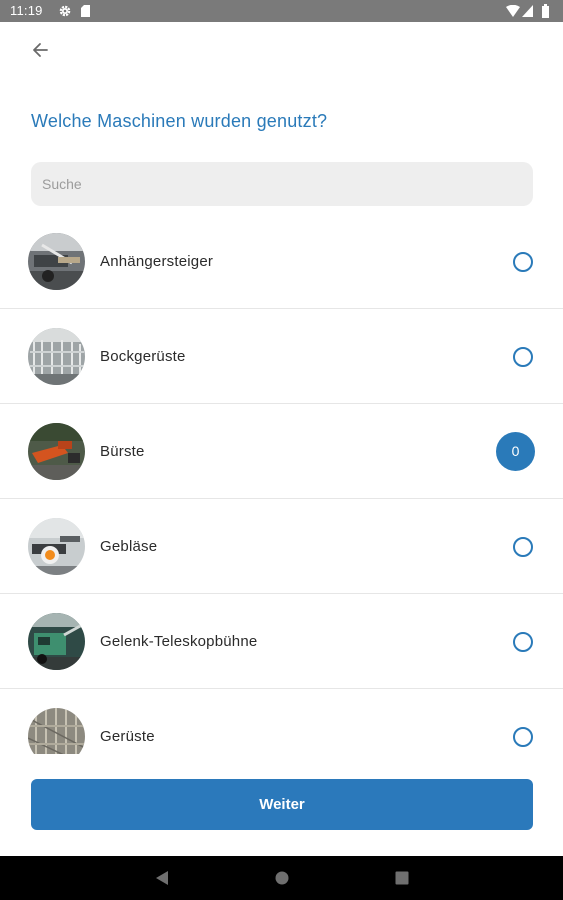 The image size is (563, 900). Describe the element at coordinates (527, 11) in the screenshot. I see `signal-icon` at that location.